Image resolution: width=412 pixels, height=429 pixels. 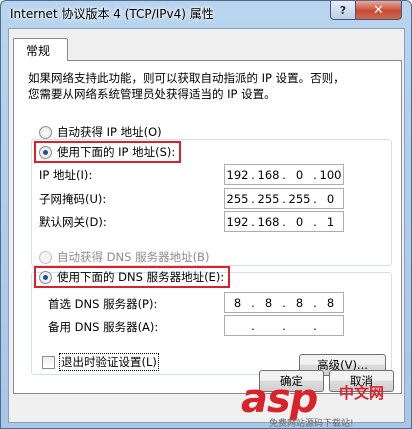 I want to click on title-bar: Internet 协议版本 4 (TCP/IPv4) 属性 ? ✕, so click(x=206, y=14).